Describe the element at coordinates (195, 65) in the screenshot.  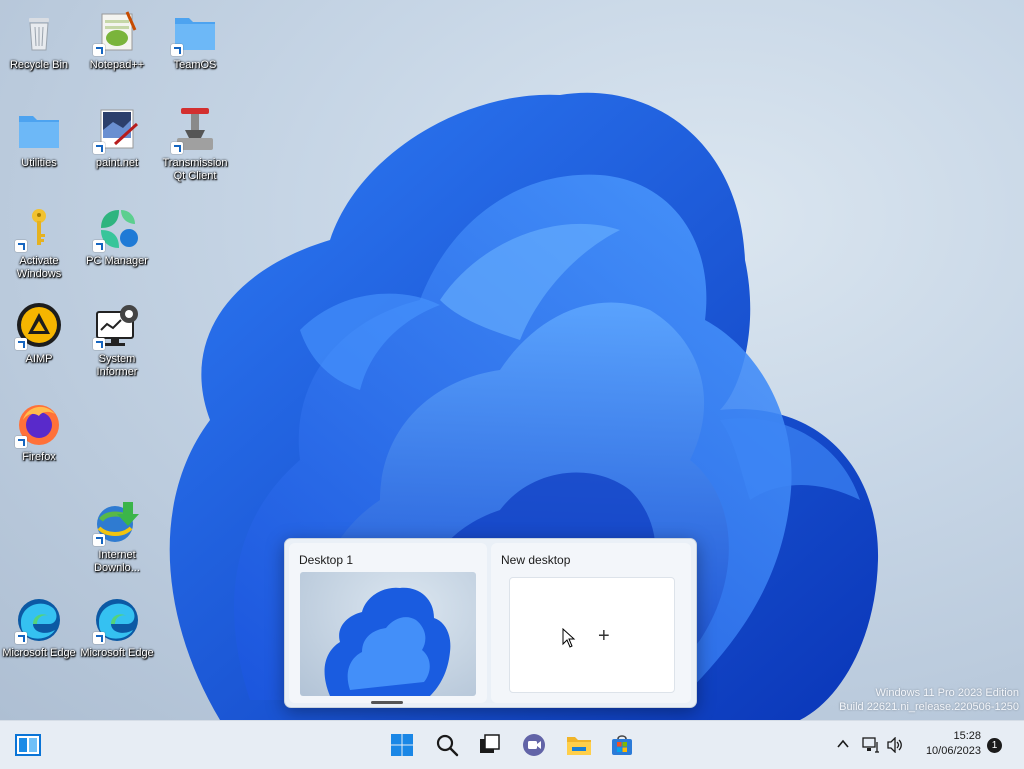
I see `icon-label: TeamOS` at that location.